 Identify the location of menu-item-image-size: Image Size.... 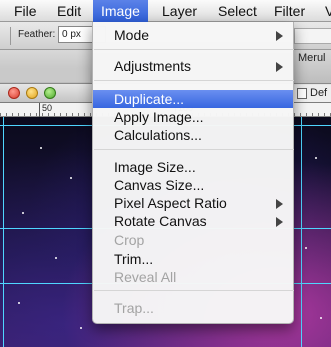
(193, 167).